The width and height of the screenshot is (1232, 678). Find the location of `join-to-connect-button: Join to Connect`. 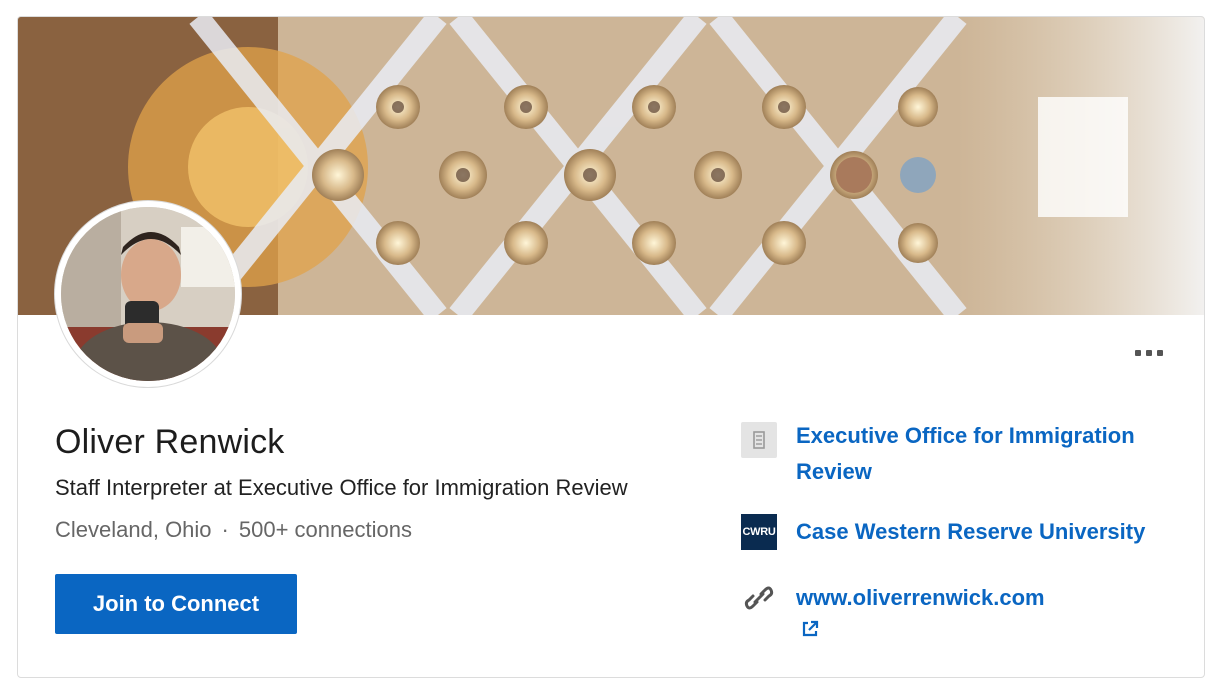

join-to-connect-button: Join to Connect is located at coordinates (176, 604).